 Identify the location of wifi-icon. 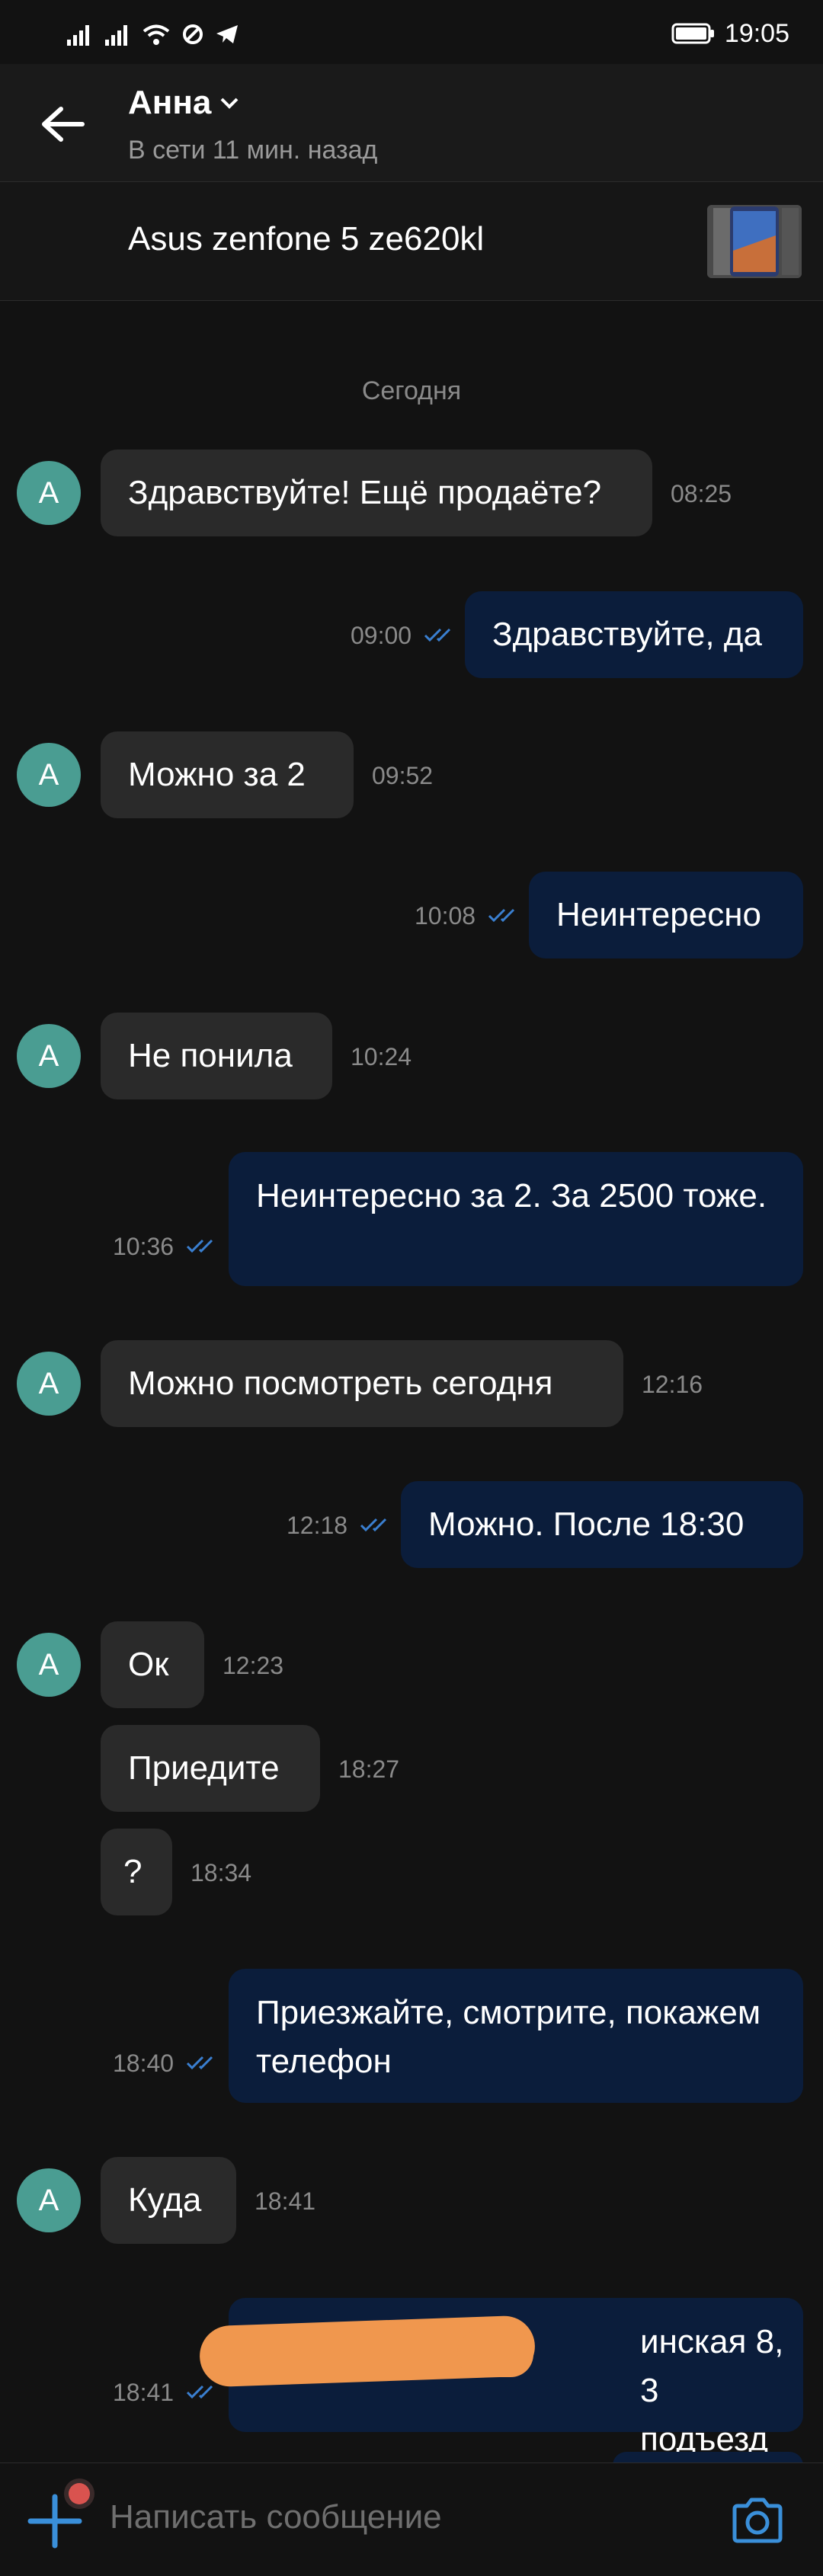
(156, 34).